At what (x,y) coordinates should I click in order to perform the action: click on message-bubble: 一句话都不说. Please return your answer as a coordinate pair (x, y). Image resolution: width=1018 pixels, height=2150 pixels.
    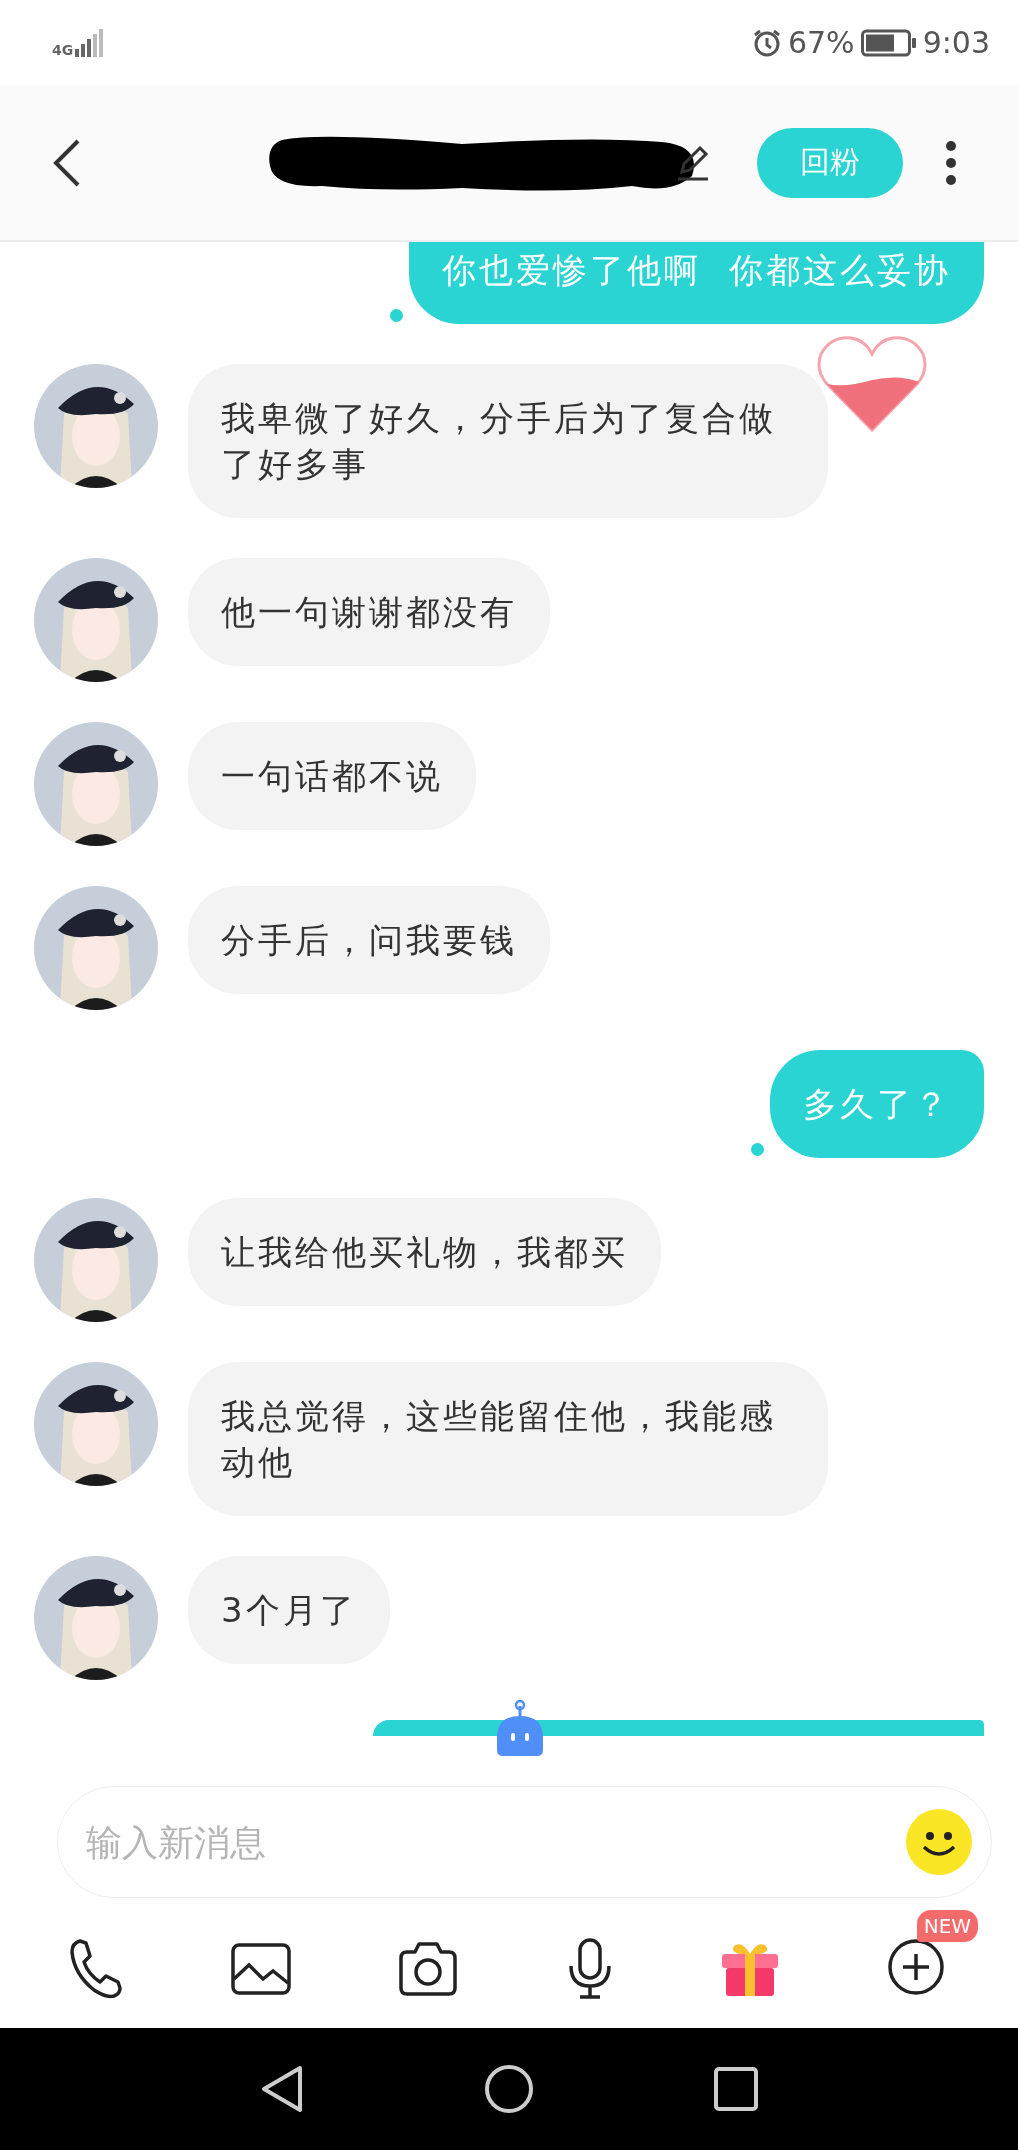
    Looking at the image, I should click on (332, 776).